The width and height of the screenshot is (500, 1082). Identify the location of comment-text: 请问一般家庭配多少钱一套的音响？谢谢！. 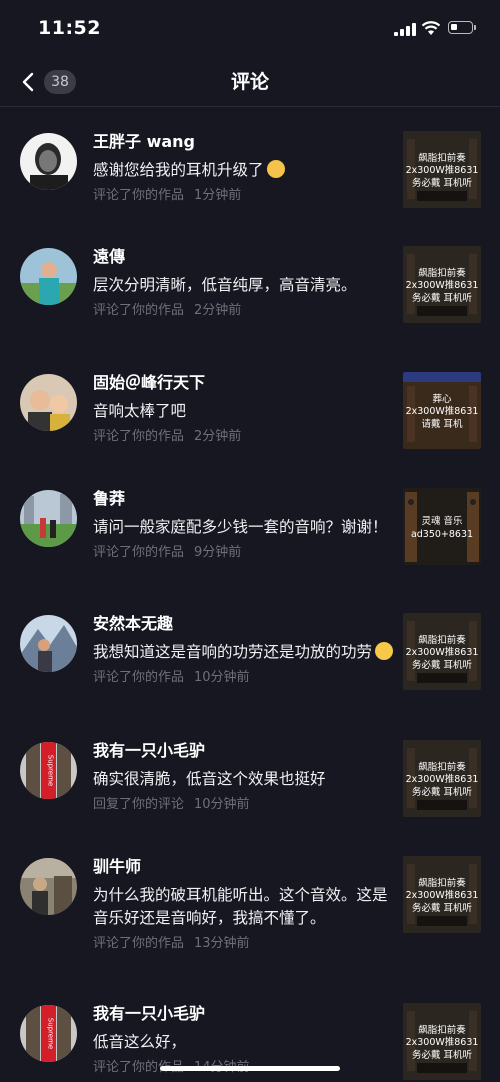
(240, 527).